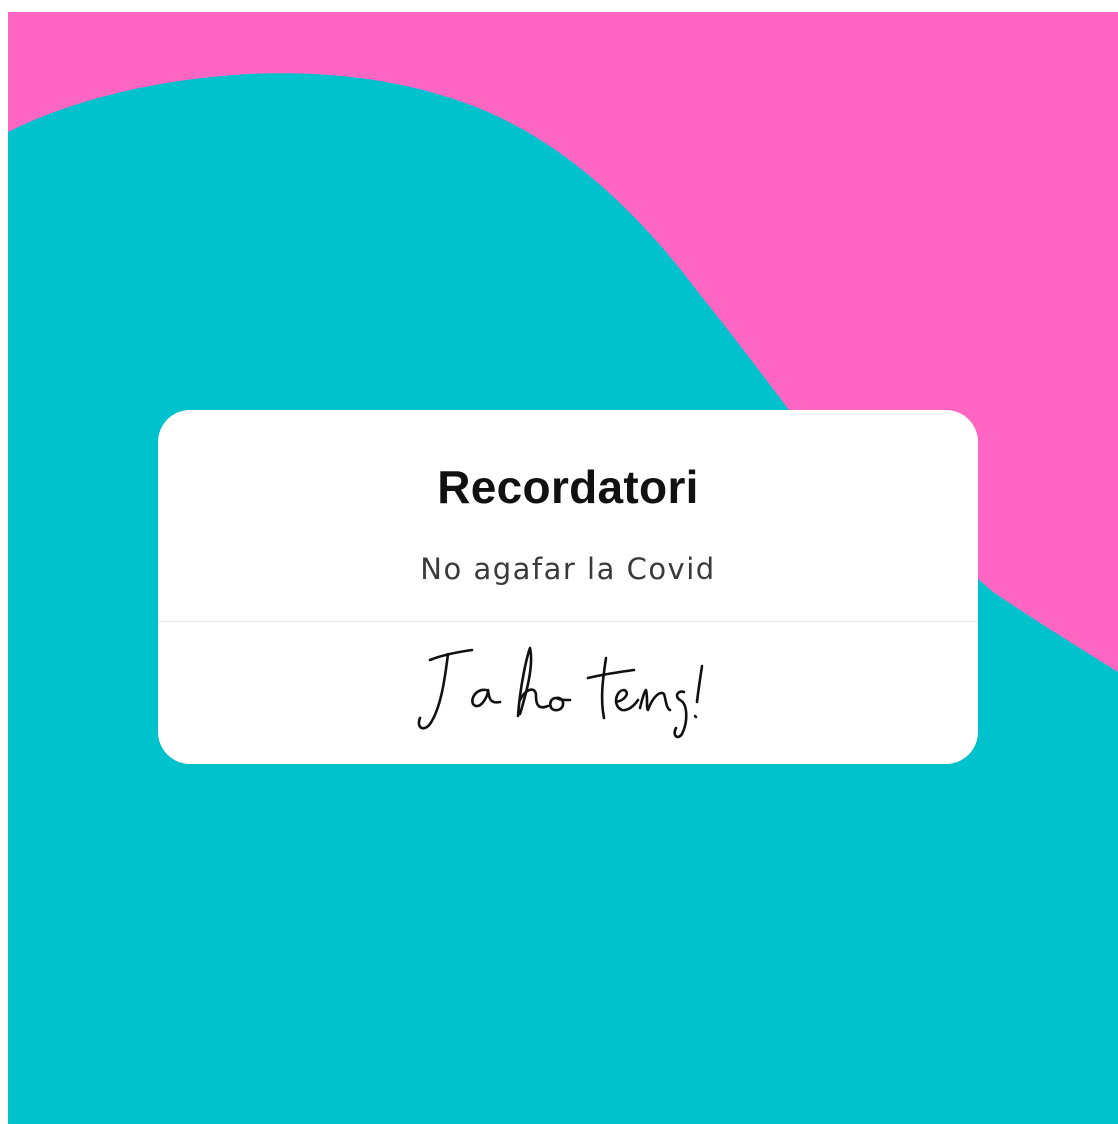 This screenshot has height=1124, width=1118. I want to click on card-title: Recordatori, so click(568, 487).